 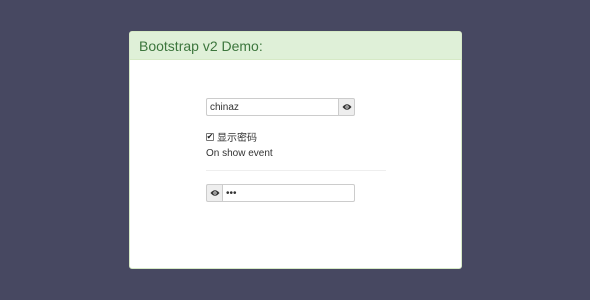 What do you see at coordinates (288, 193) in the screenshot?
I see `password-field-masked` at bounding box center [288, 193].